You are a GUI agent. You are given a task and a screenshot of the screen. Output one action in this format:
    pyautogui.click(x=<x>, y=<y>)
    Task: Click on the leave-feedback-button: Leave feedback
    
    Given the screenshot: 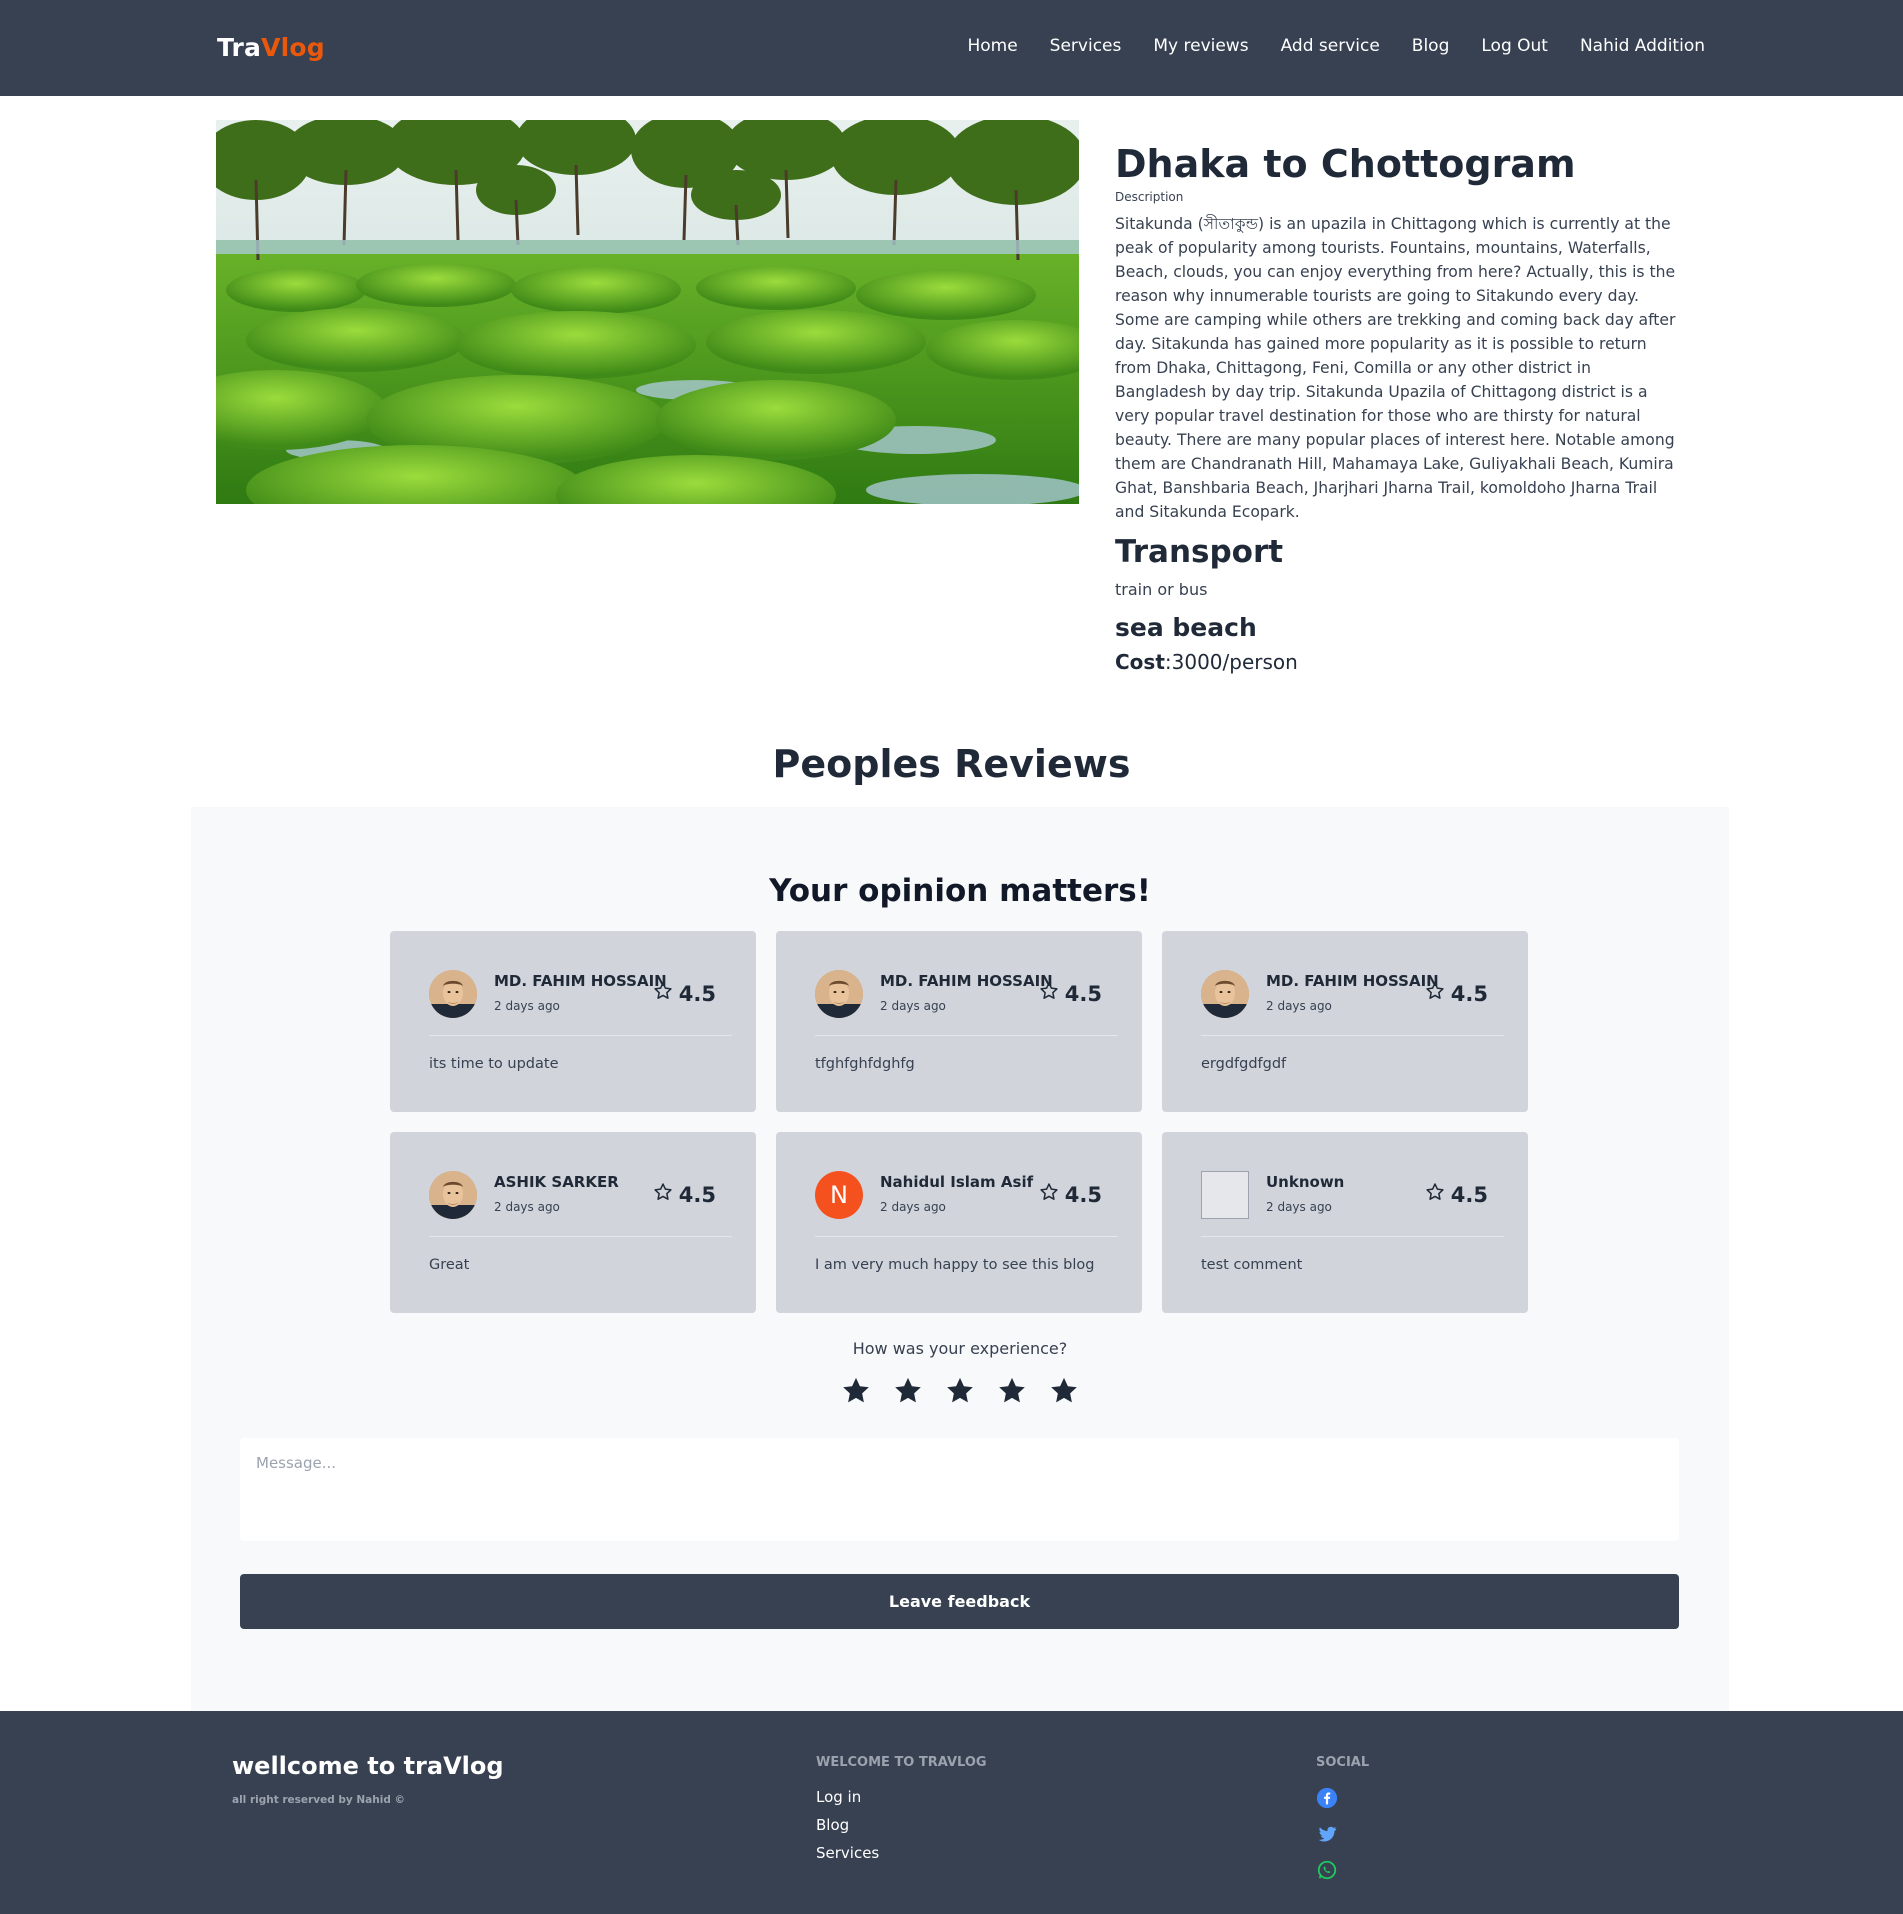 What is the action you would take?
    pyautogui.click(x=959, y=1601)
    